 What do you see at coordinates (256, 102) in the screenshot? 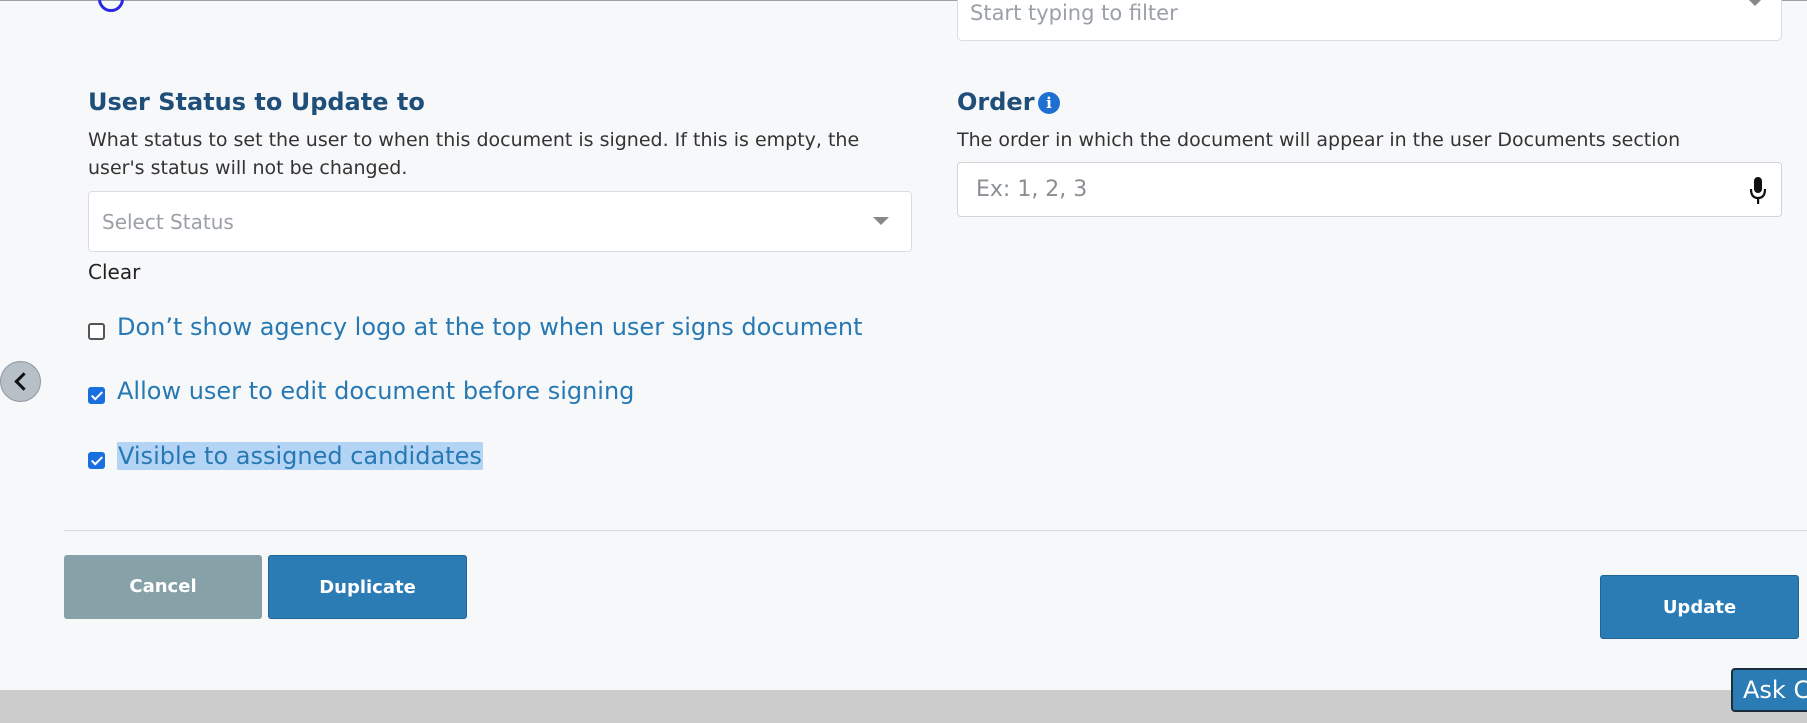
I see `user-status-title: User Status to Update to` at bounding box center [256, 102].